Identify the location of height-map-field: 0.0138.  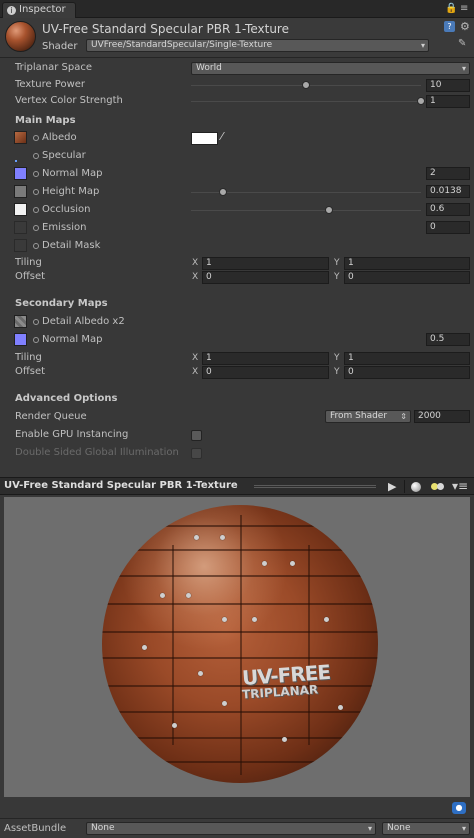
(448, 191).